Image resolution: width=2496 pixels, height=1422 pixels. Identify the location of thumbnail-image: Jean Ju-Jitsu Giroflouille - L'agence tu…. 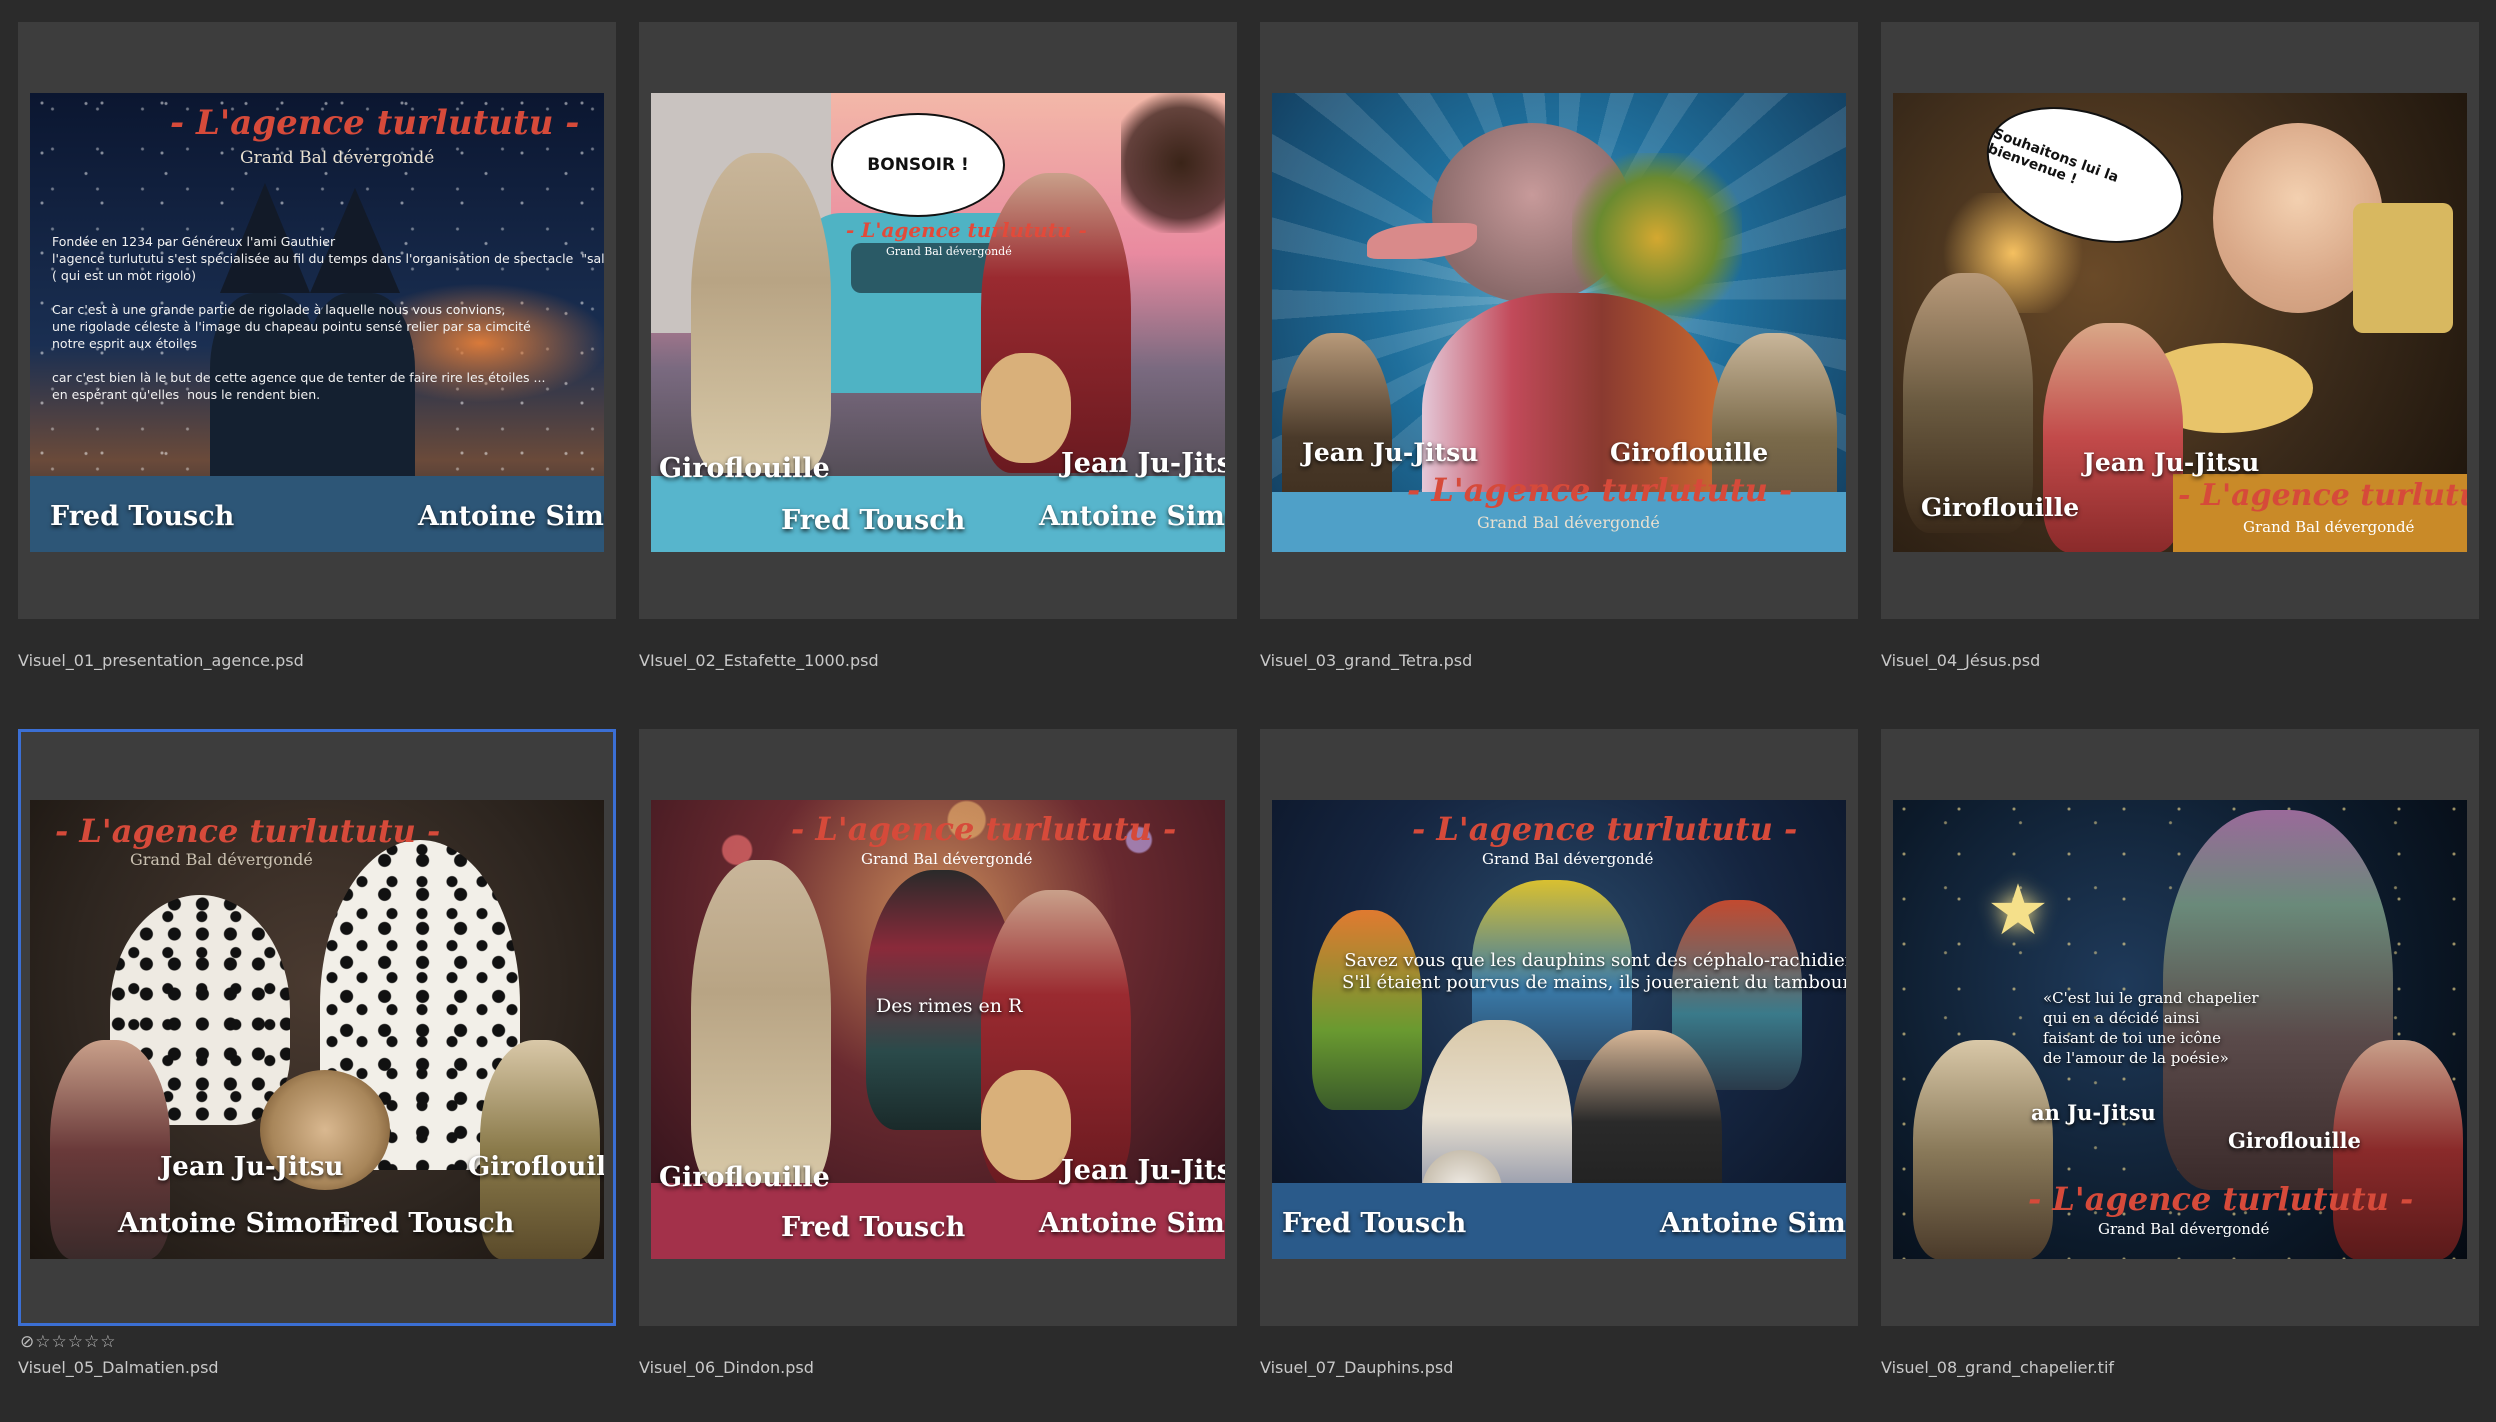
(1559, 322).